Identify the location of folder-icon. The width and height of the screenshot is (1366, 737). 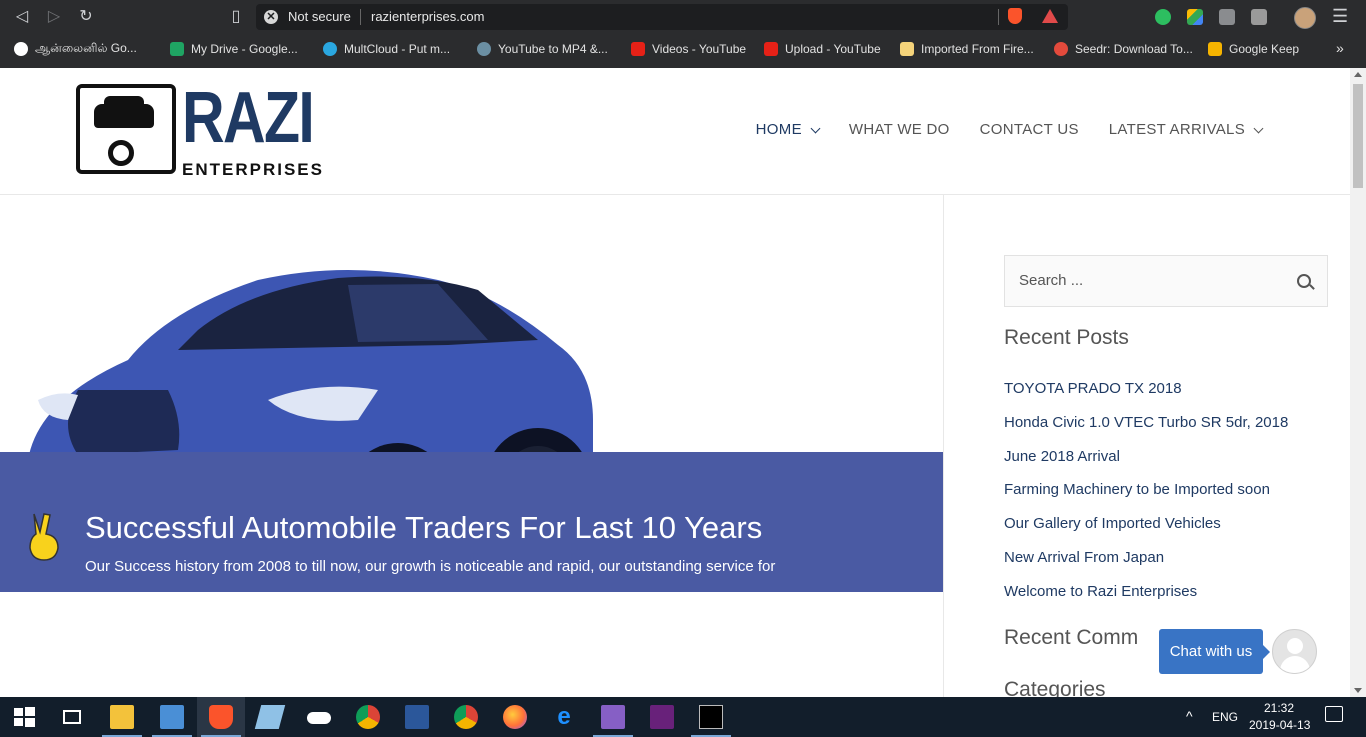
(907, 49).